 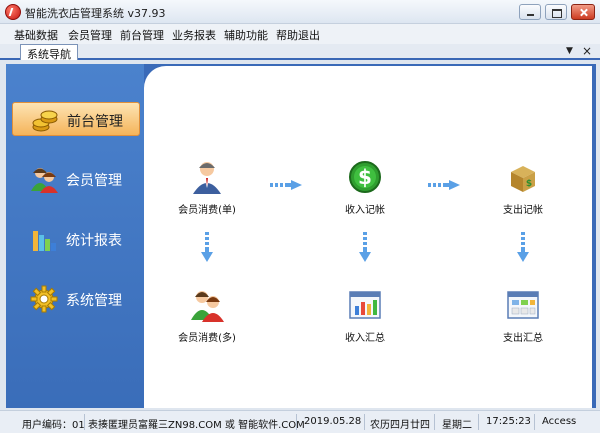 I want to click on expense-summary-node: 支出汇总, so click(x=523, y=316).